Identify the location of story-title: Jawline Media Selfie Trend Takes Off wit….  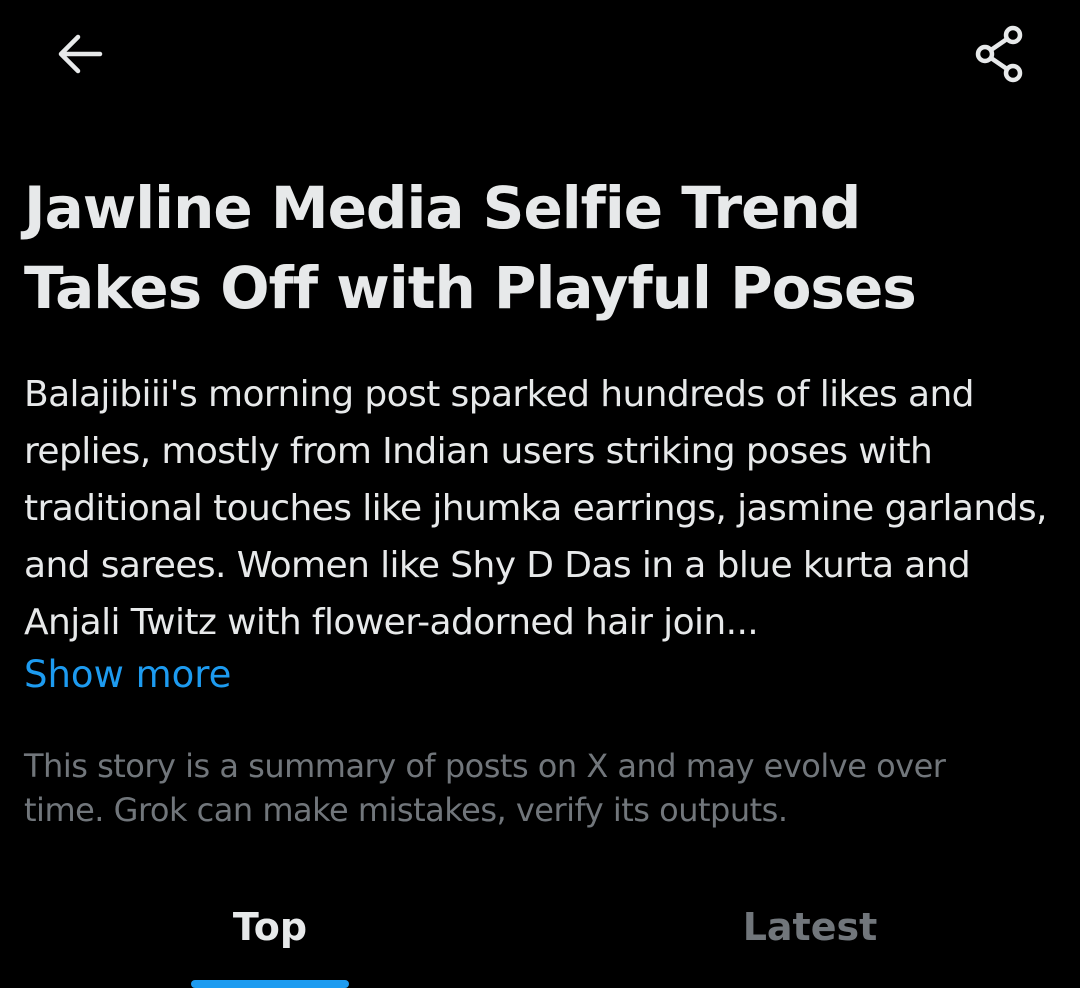
(470, 248).